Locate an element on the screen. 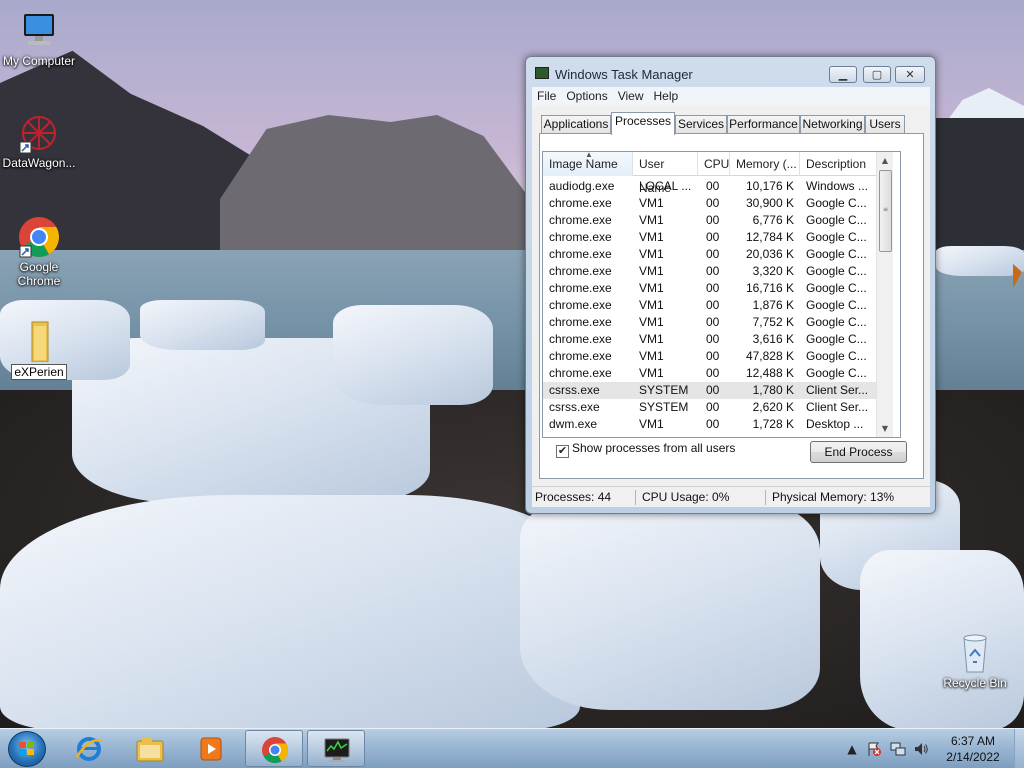 This screenshot has height=768, width=1024. tab-performance: Performance is located at coordinates (763, 124).